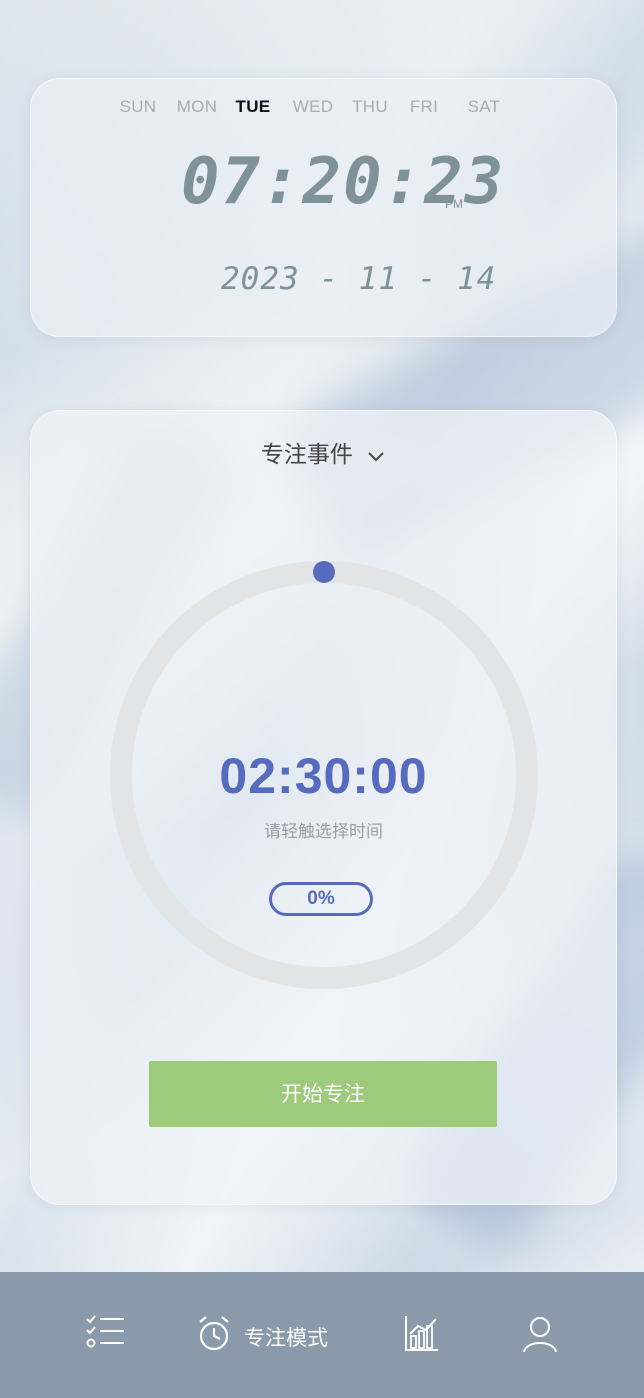 The width and height of the screenshot is (644, 1398). Describe the element at coordinates (424, 106) in the screenshot. I see `weekday-fri: FRI` at that location.